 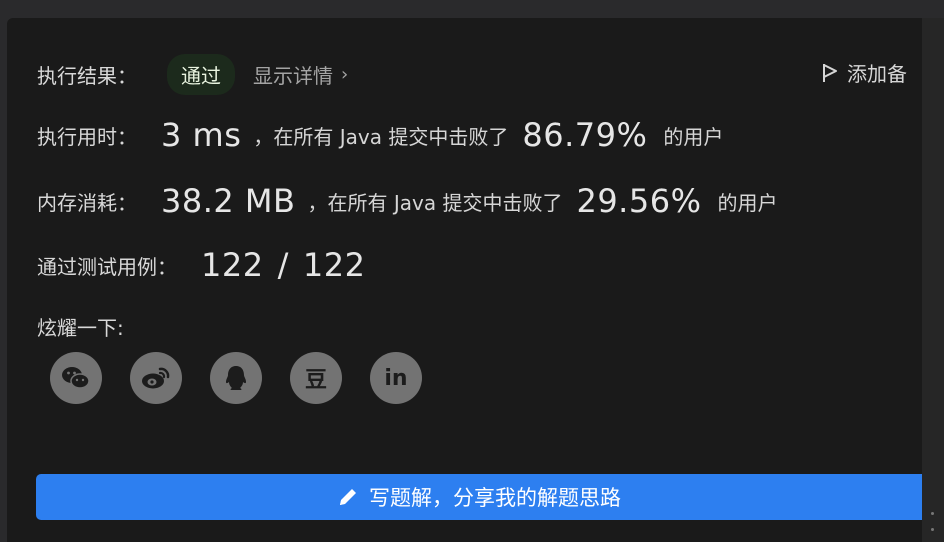 I want to click on weibo-icon, so click(x=156, y=378).